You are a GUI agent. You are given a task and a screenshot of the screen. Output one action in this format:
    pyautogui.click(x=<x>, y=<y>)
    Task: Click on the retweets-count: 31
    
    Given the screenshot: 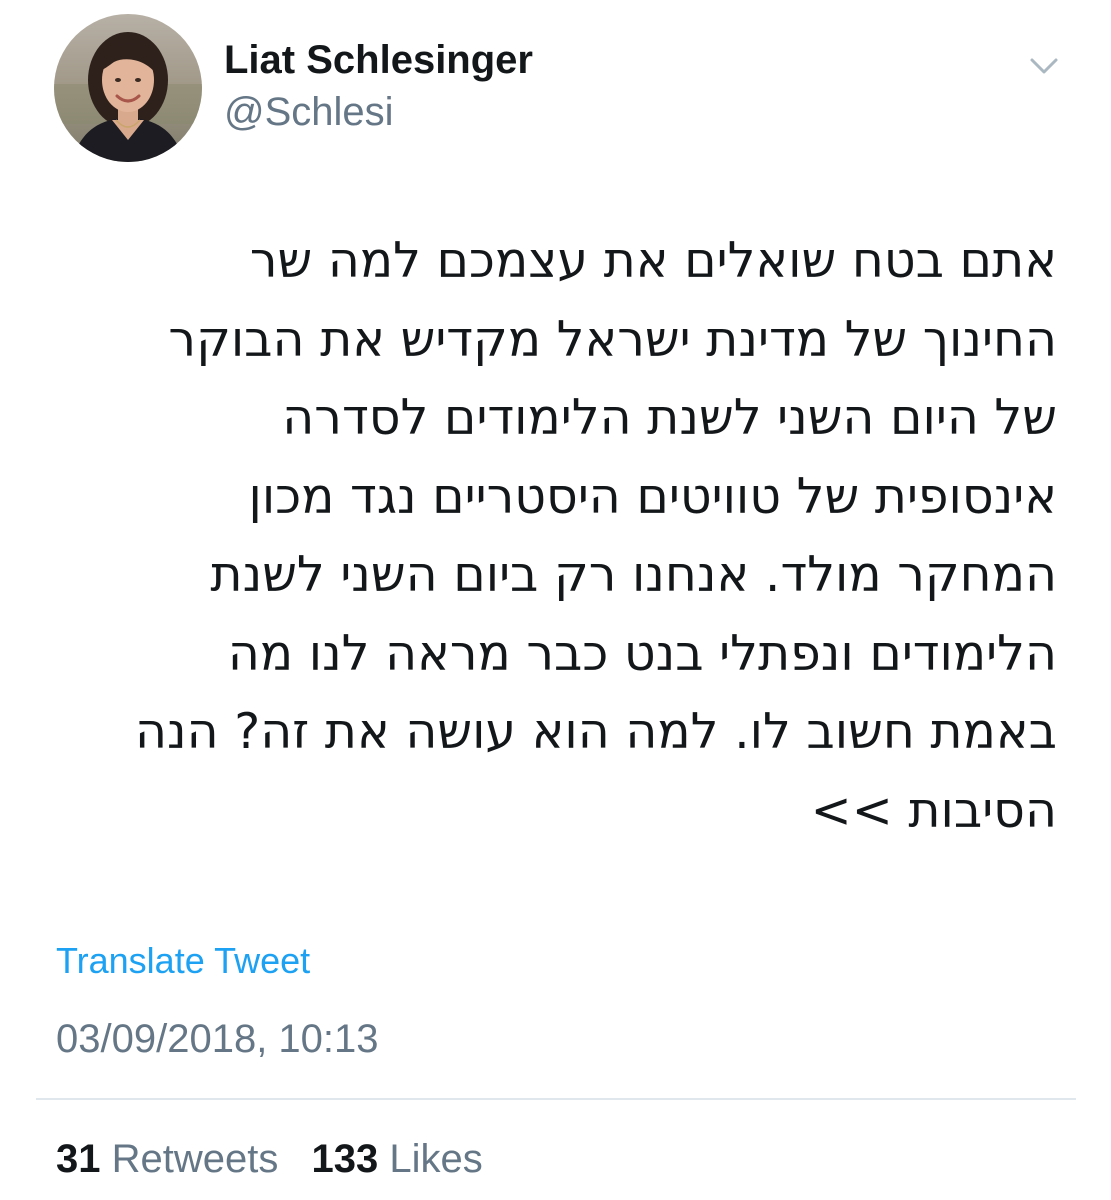 What is the action you would take?
    pyautogui.click(x=78, y=1159)
    